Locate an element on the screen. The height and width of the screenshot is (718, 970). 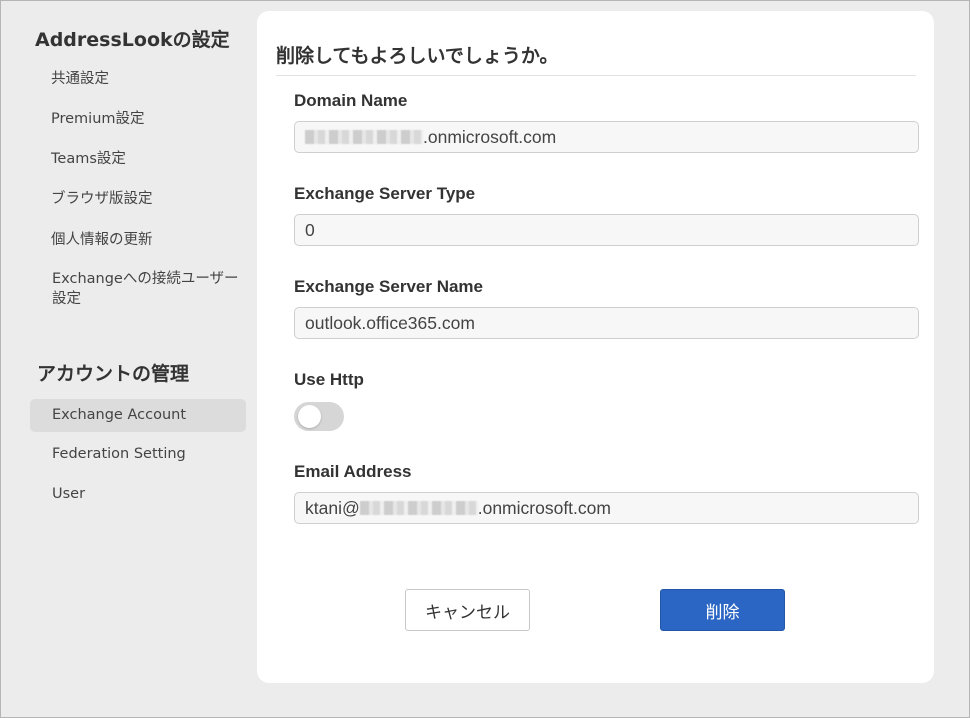
server-name-label: Exchange Server Name is located at coordinates (388, 286).